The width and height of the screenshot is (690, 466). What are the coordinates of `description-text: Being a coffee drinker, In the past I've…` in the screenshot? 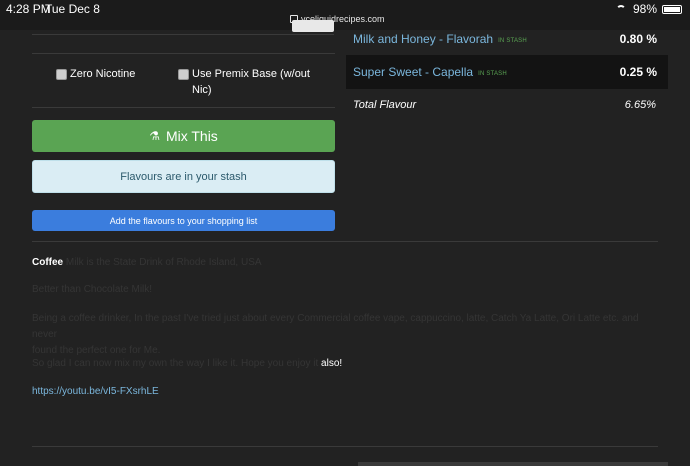 It's located at (335, 326).